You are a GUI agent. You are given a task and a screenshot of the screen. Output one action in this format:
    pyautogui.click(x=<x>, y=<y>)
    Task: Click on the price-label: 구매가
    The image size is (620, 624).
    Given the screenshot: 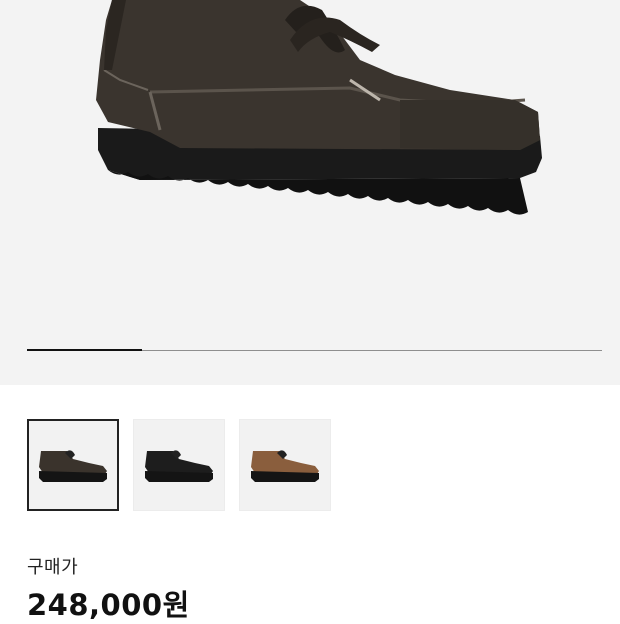 What is the action you would take?
    pyautogui.click(x=53, y=567)
    